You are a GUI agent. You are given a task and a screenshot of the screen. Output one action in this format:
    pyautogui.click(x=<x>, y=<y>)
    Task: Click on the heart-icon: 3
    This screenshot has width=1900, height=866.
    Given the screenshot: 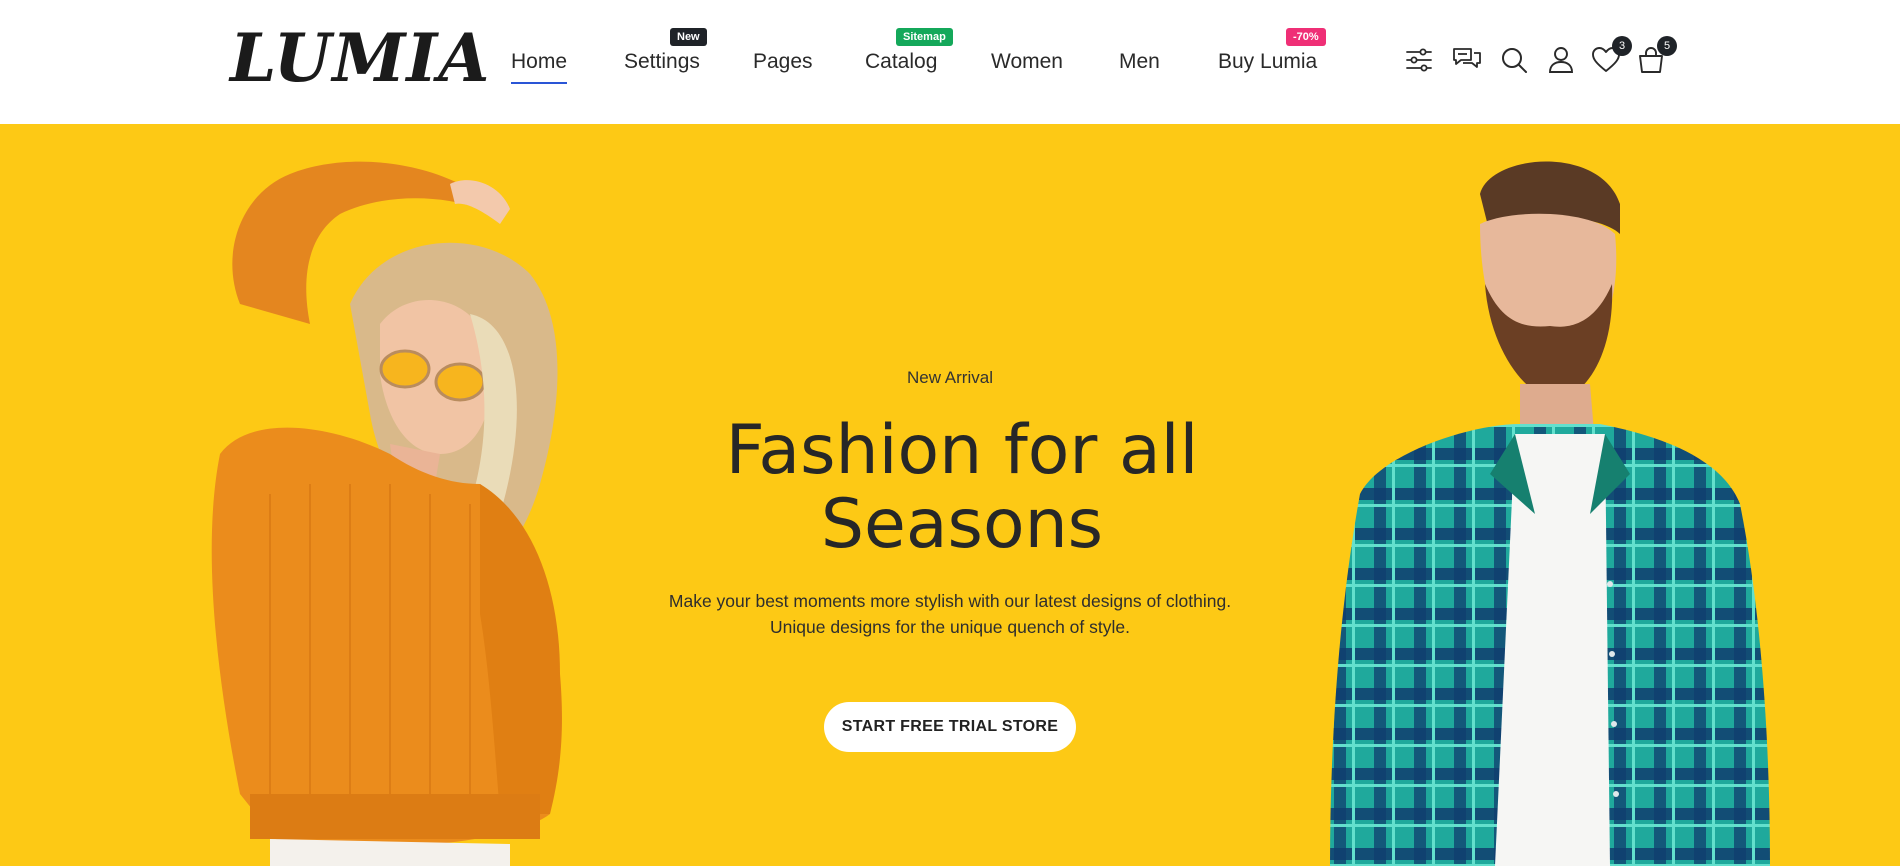 What is the action you would take?
    pyautogui.click(x=1611, y=56)
    